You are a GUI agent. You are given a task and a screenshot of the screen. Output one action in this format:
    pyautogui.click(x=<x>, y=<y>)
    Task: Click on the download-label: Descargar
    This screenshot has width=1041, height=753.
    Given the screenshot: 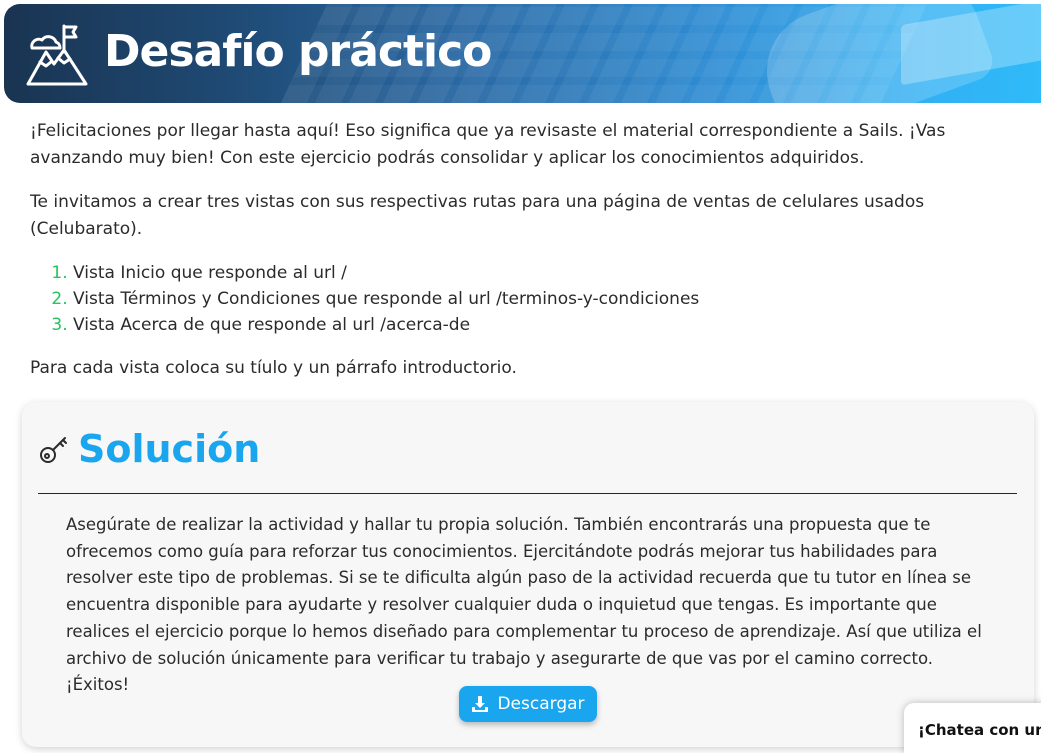 What is the action you would take?
    pyautogui.click(x=541, y=704)
    